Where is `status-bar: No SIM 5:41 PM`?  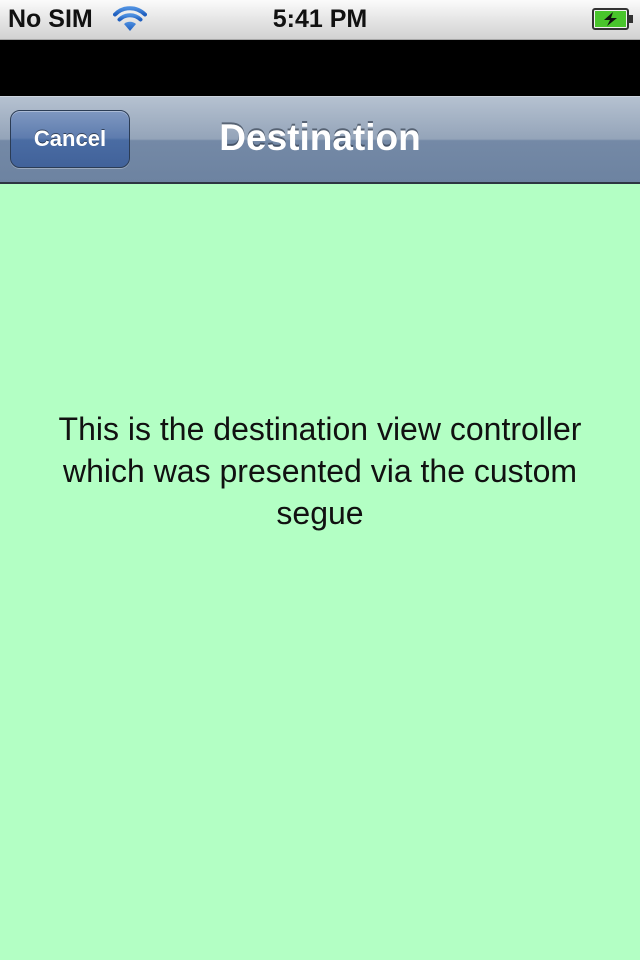 status-bar: No SIM 5:41 PM is located at coordinates (320, 20).